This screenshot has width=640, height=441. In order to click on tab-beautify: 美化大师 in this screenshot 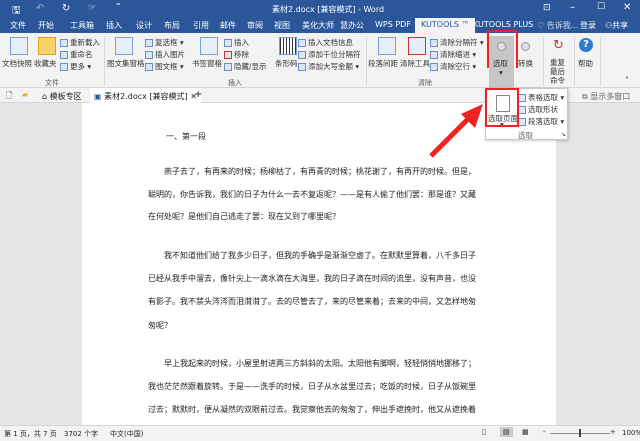, I will do `click(318, 25)`.